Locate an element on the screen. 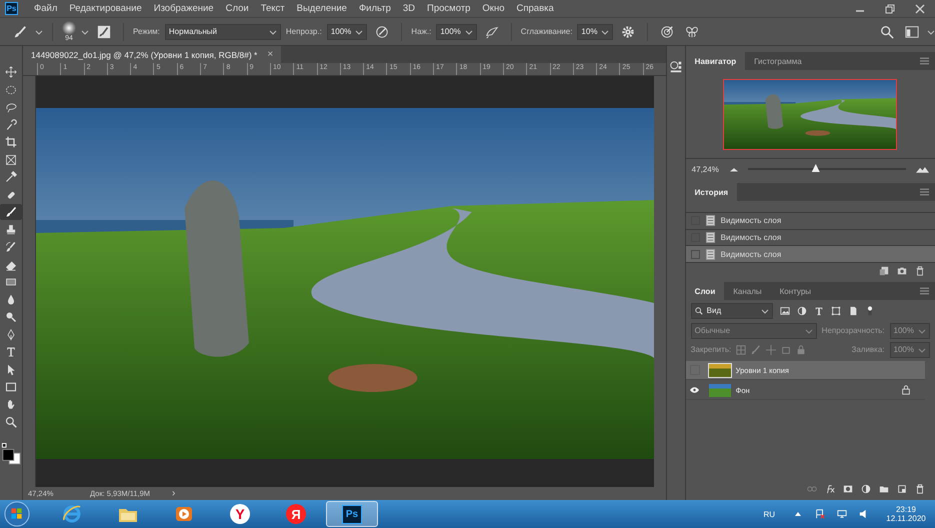 The image size is (935, 528). smoothing-label: Сглаживание: is located at coordinates (546, 31).